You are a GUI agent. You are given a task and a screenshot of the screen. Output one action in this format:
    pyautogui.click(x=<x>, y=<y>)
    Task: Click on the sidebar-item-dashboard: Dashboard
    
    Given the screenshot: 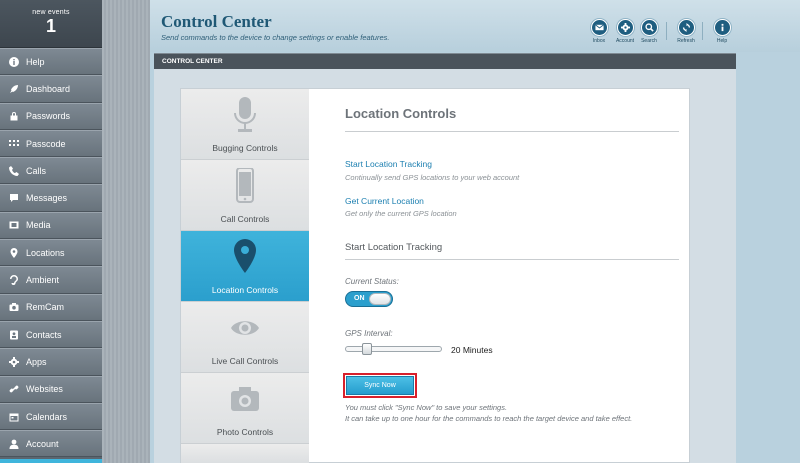 What is the action you would take?
    pyautogui.click(x=51, y=89)
    